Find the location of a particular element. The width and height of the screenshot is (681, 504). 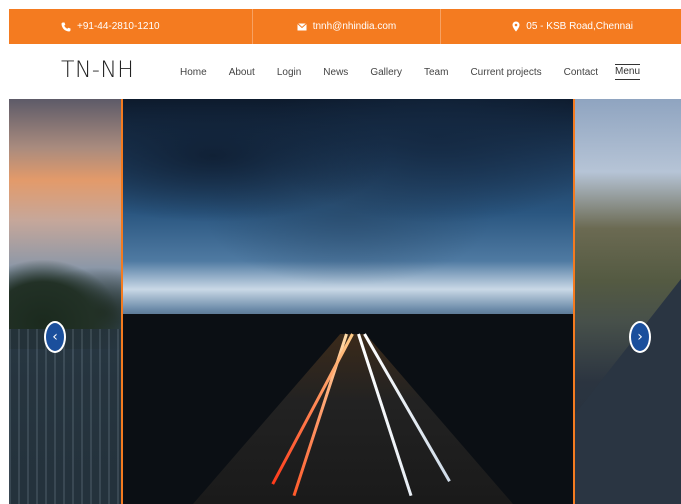

chevron-right-icon: › is located at coordinates (640, 337).